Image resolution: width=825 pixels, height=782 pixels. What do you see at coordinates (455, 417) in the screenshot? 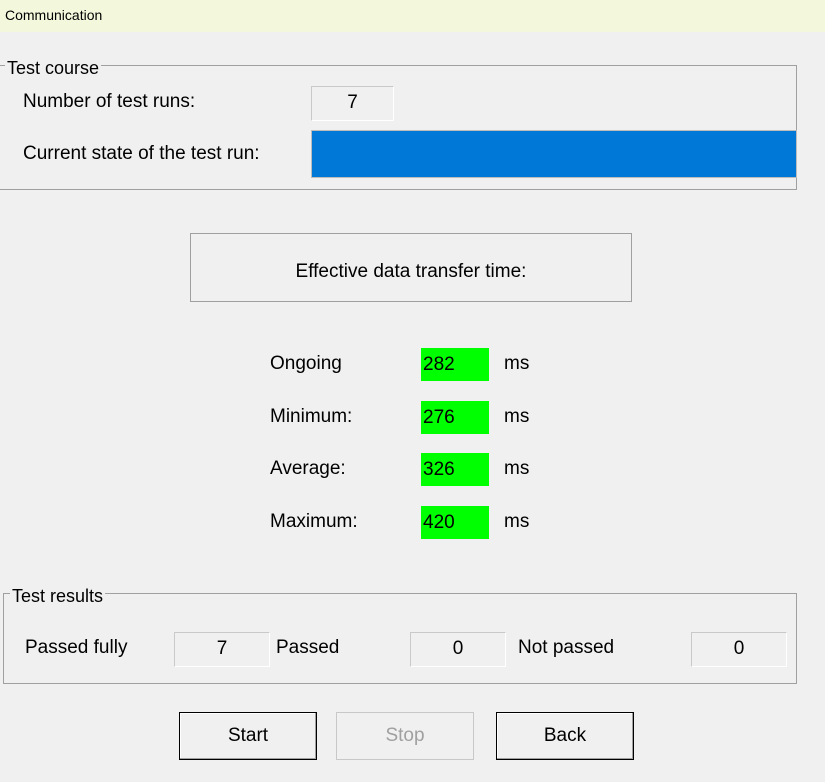
I see `minimum-value: 276` at bounding box center [455, 417].